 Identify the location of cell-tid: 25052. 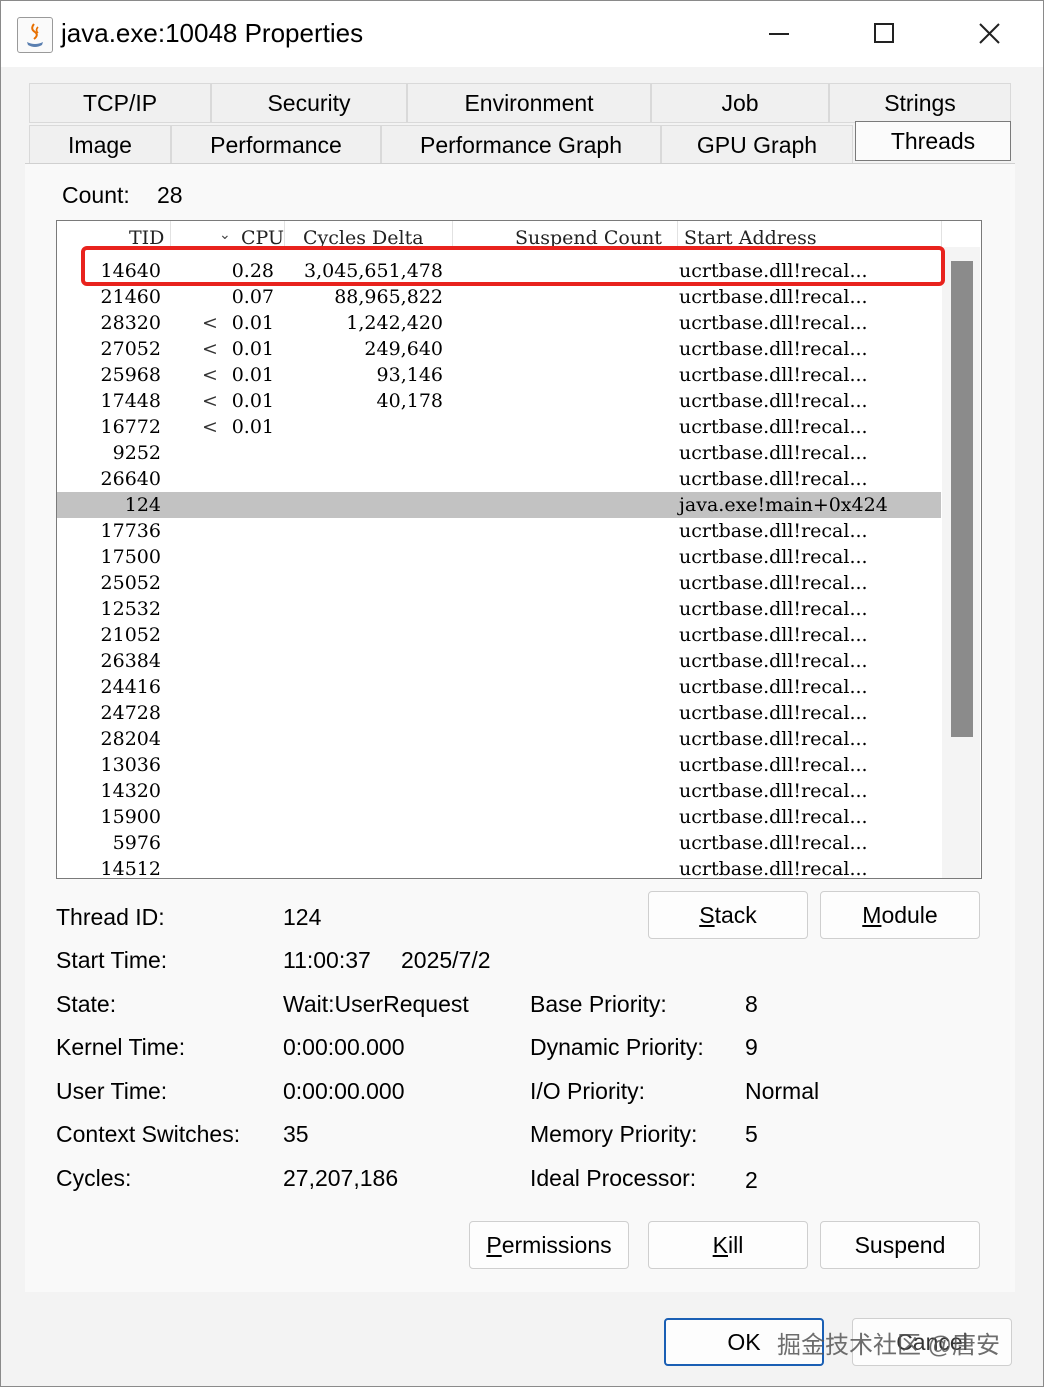
(130, 583).